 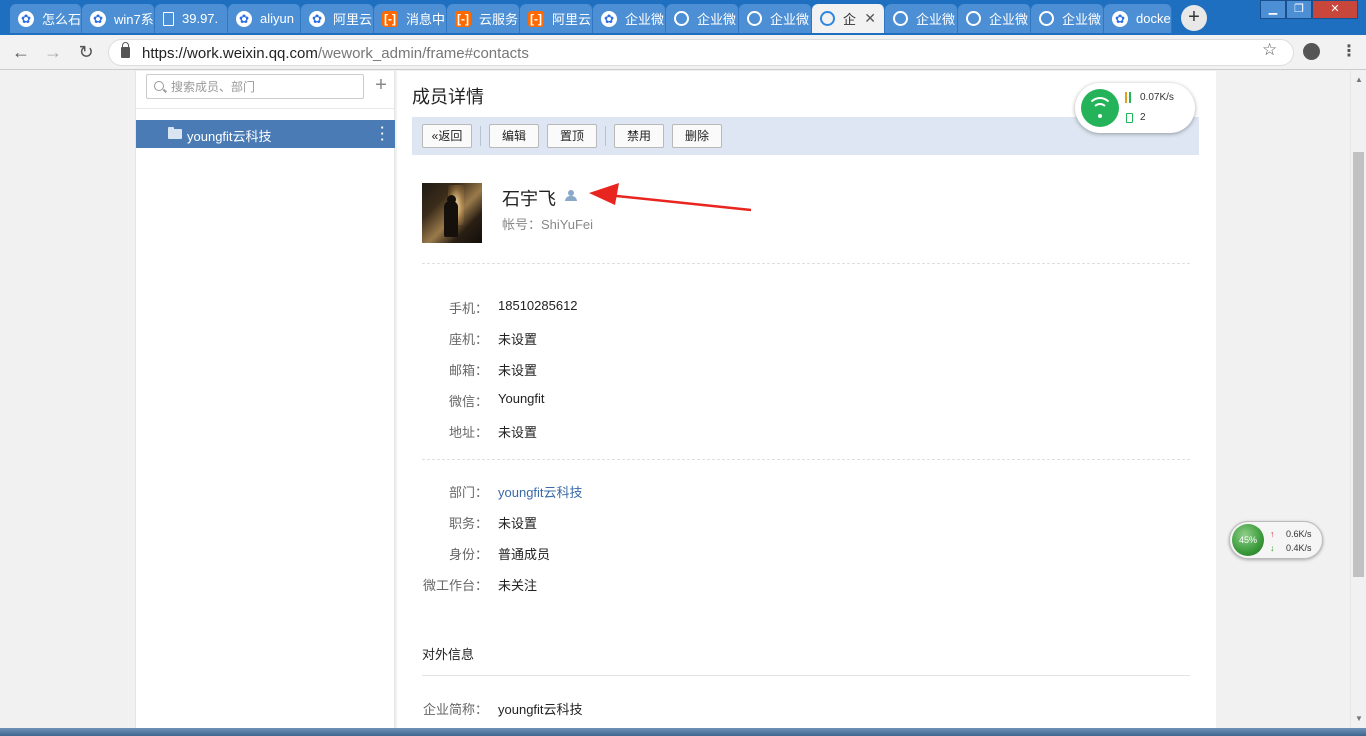 What do you see at coordinates (1299, 9) in the screenshot?
I see `restore-icon: ❐` at bounding box center [1299, 9].